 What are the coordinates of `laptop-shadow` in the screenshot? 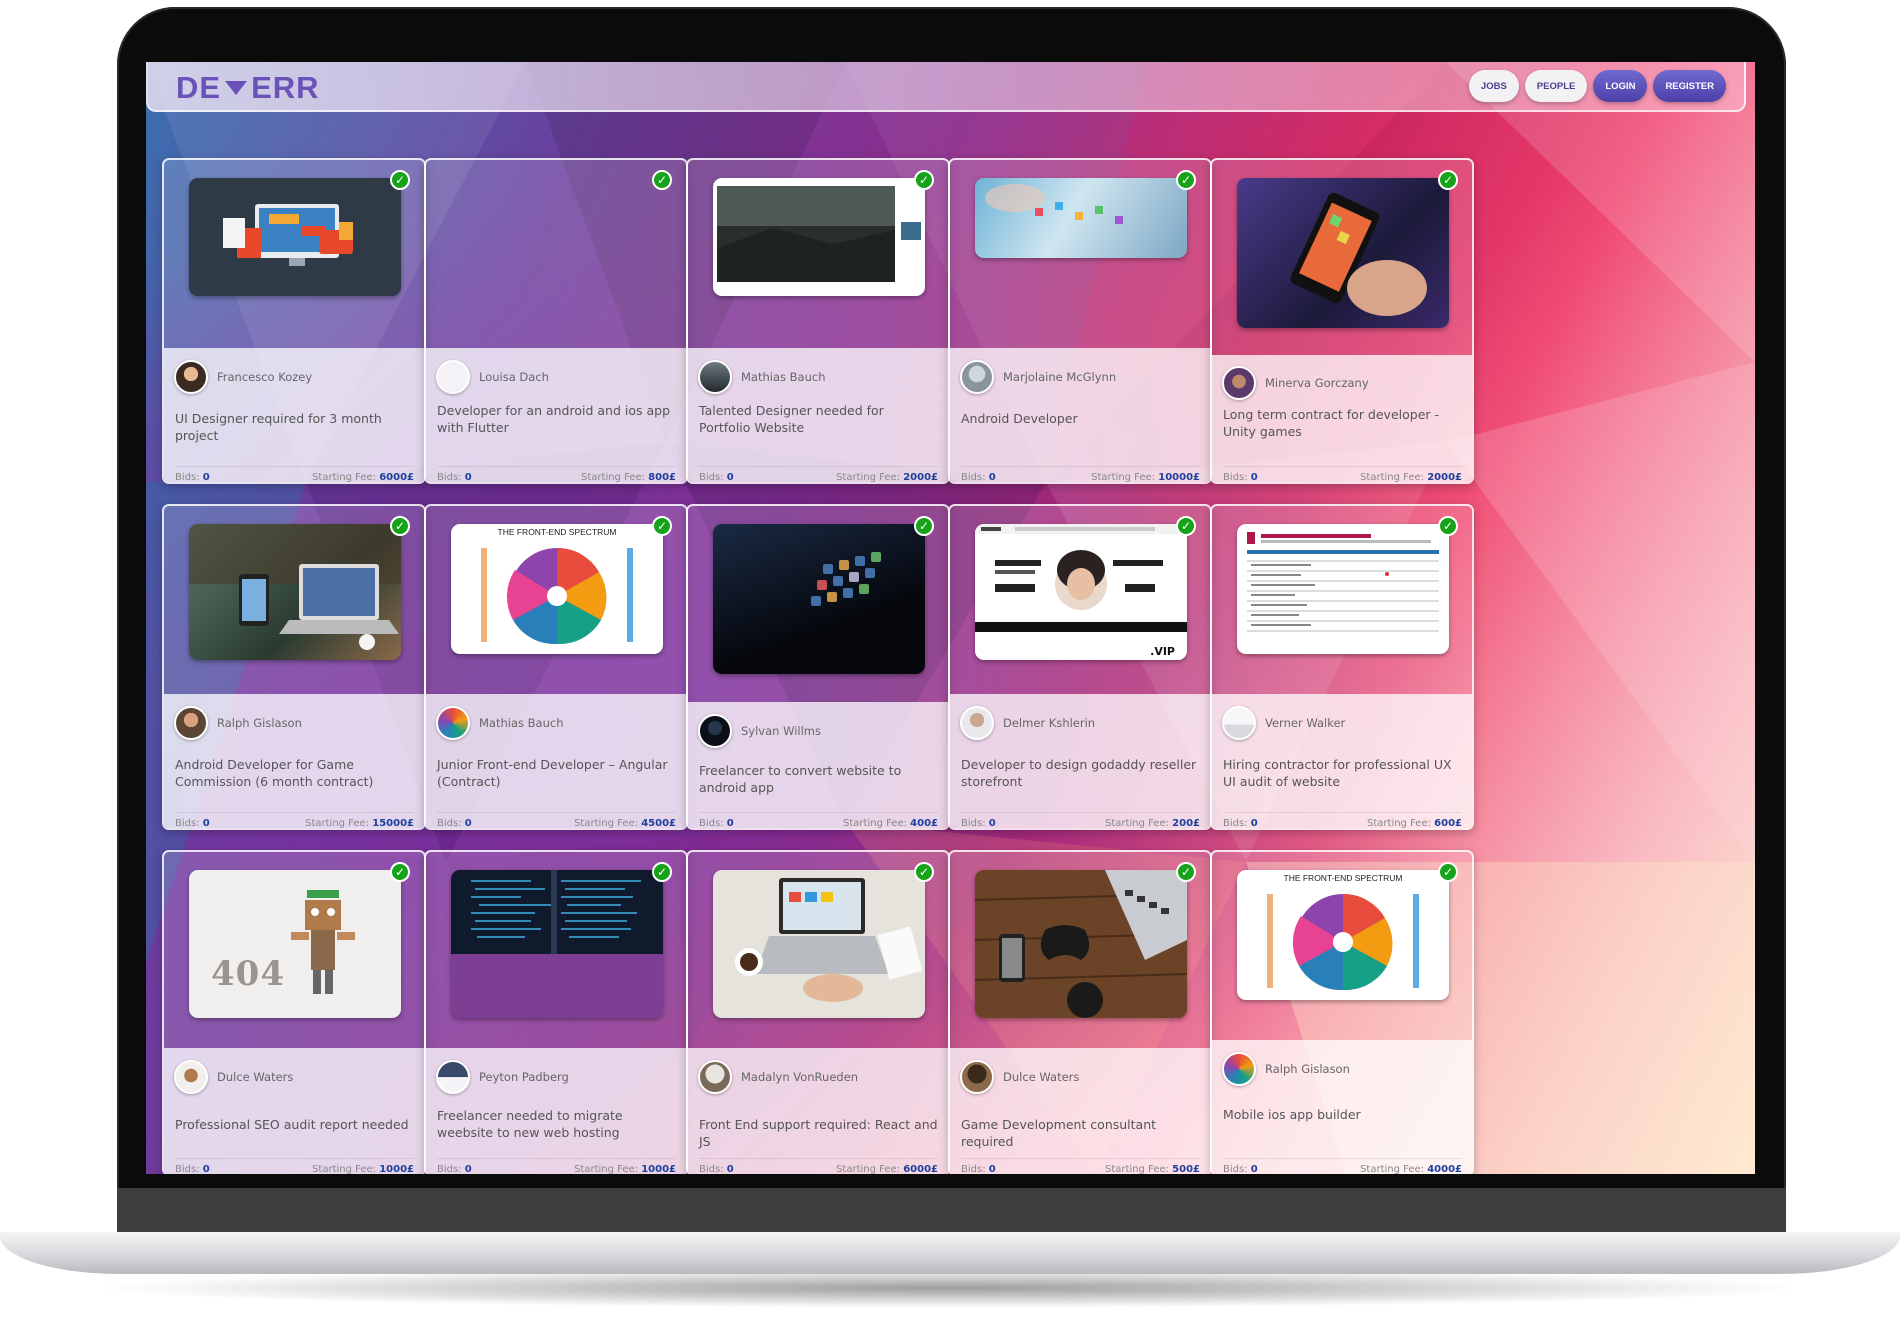 It's located at (950, 1288).